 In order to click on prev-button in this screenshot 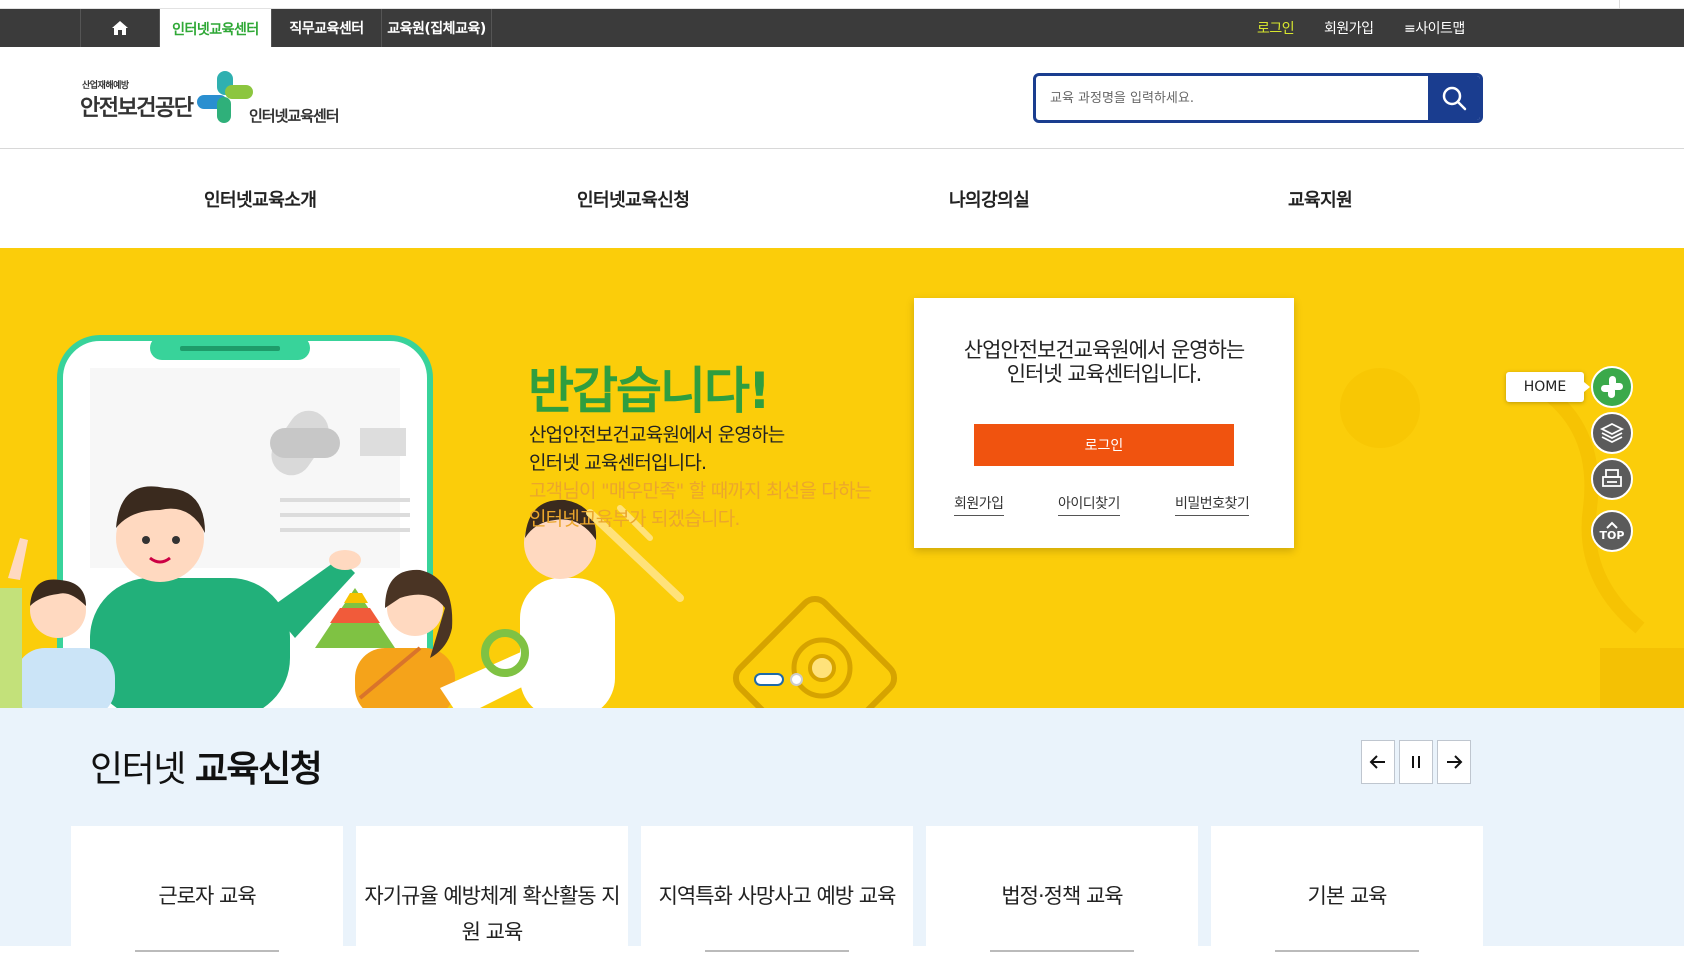, I will do `click(1378, 762)`.